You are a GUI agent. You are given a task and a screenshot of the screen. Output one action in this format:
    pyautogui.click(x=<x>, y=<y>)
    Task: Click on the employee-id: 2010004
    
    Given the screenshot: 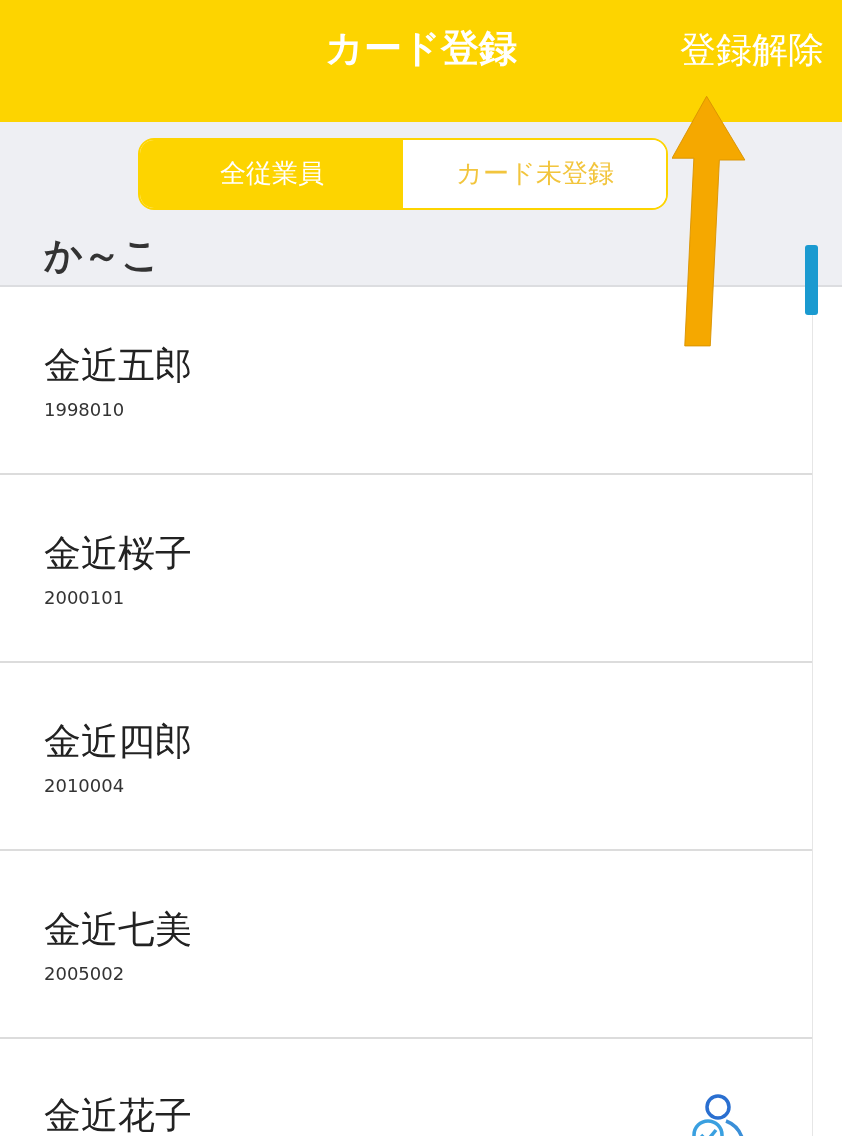 What is the action you would take?
    pyautogui.click(x=85, y=785)
    